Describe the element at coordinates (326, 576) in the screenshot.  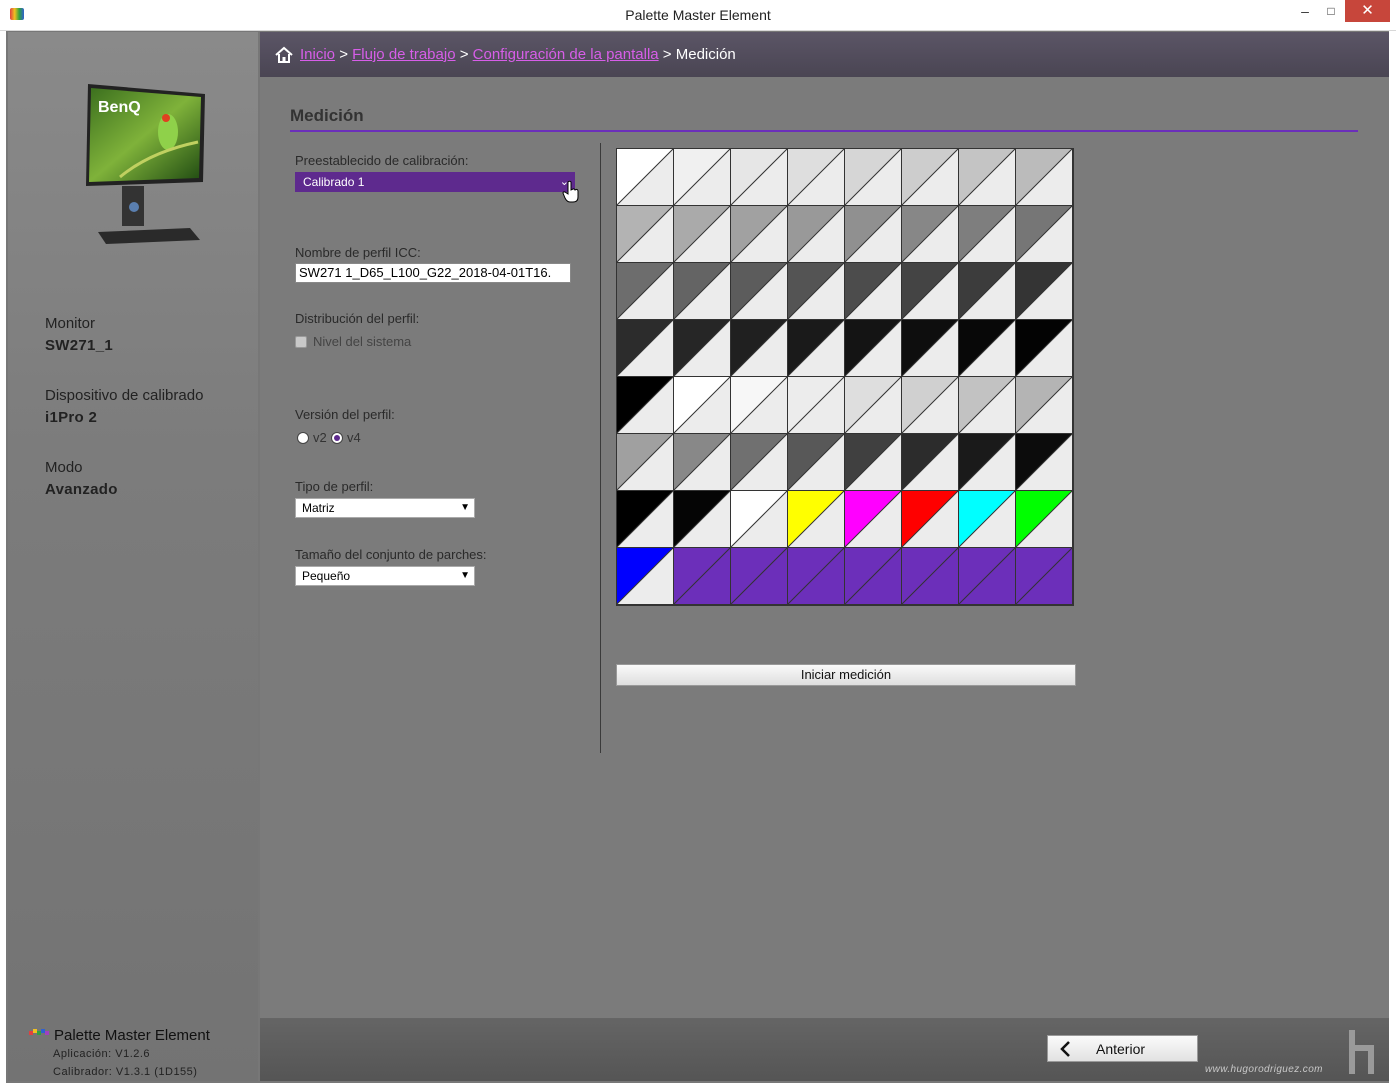
I see `patch-set-value: Pequeño` at that location.